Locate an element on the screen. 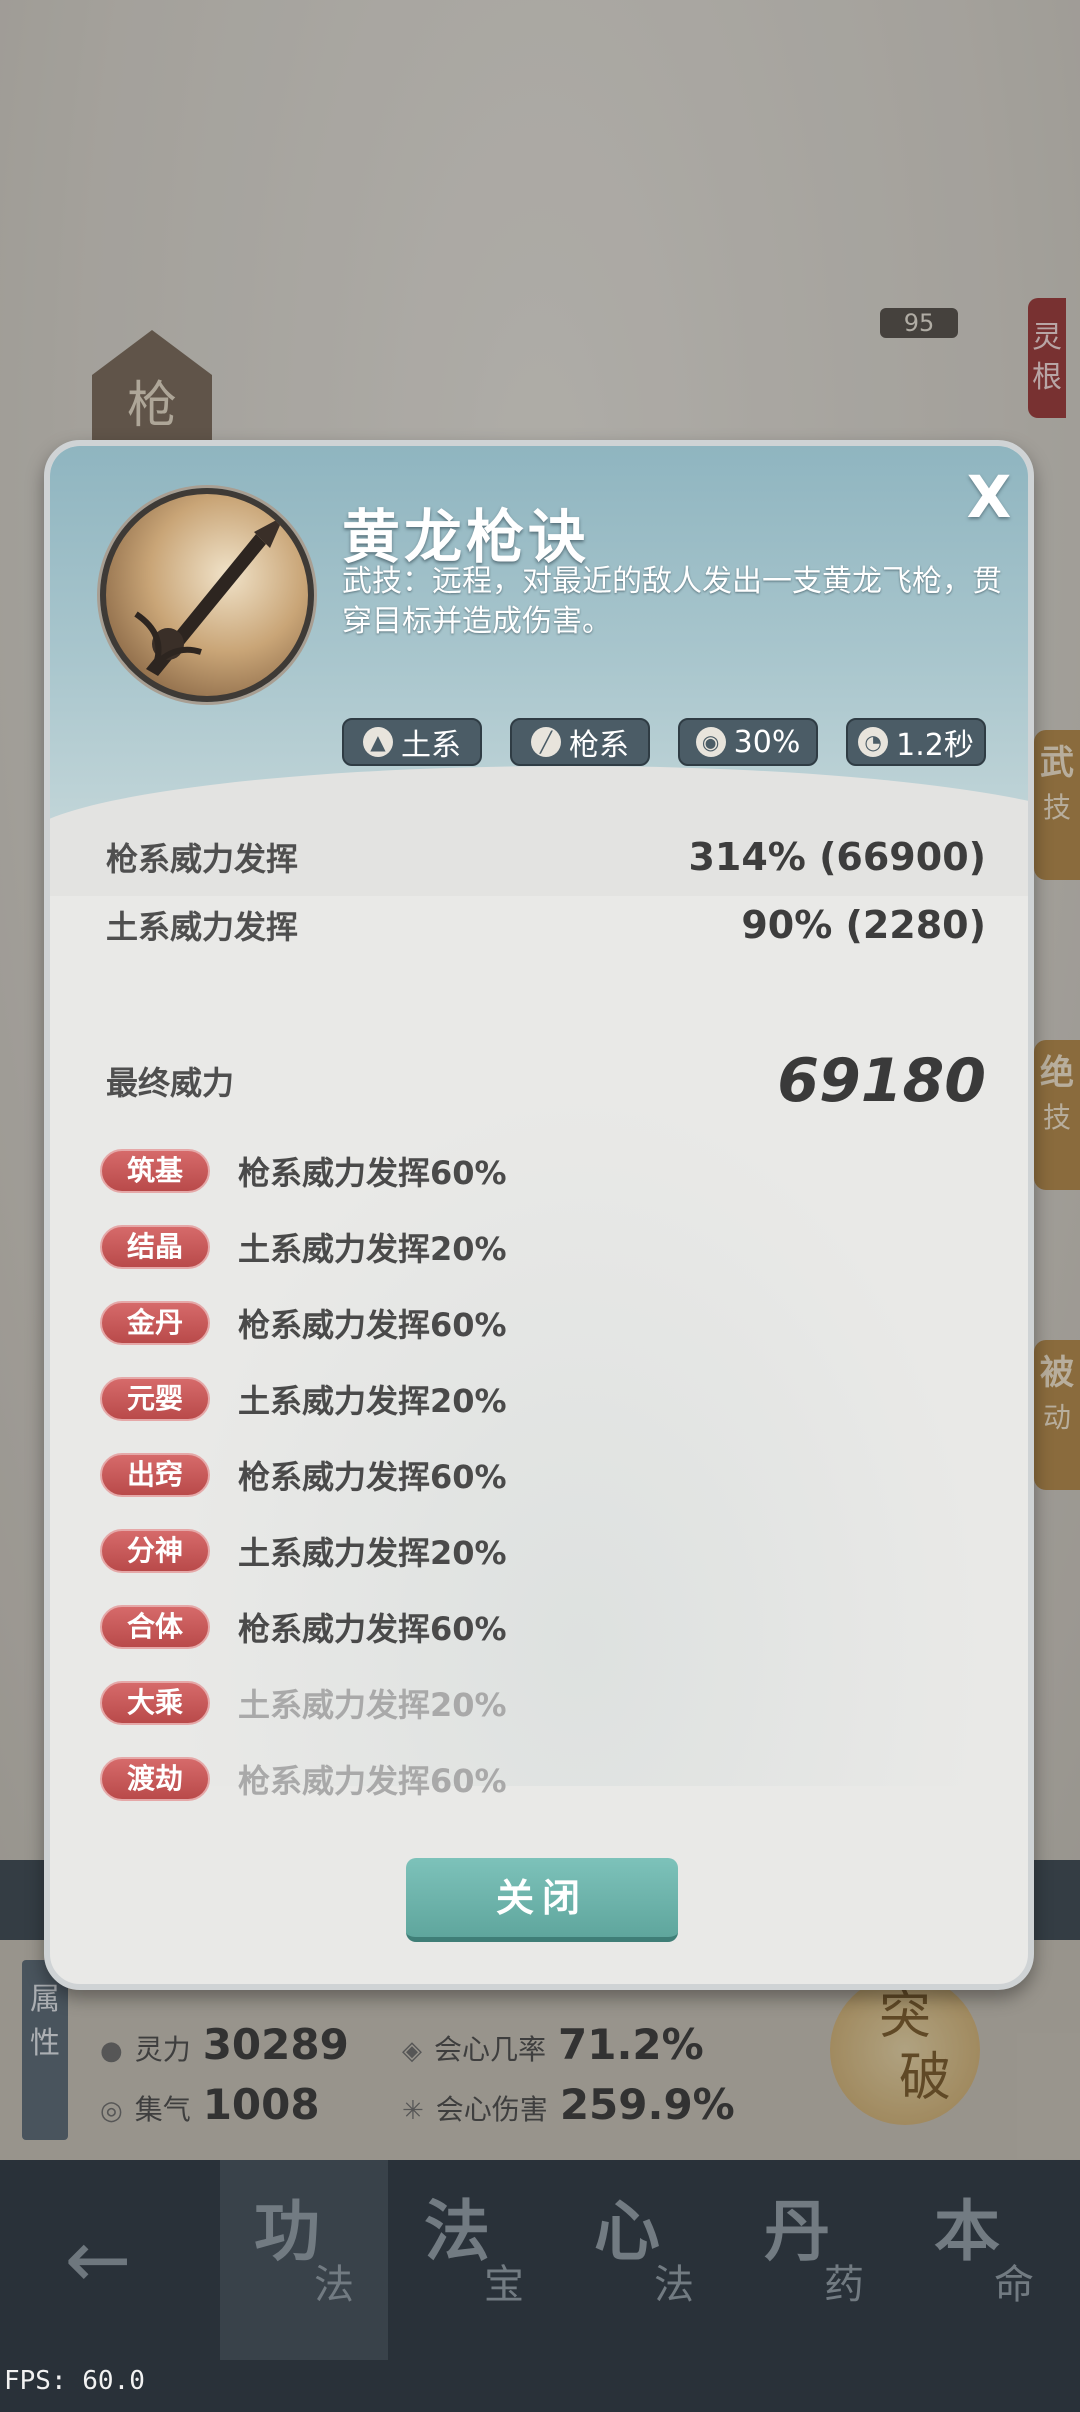  skill-description: 武技：远程，对最近的敌人发出一支黄龙飞枪，贯穿目标并造成伤害。 is located at coordinates (672, 601).